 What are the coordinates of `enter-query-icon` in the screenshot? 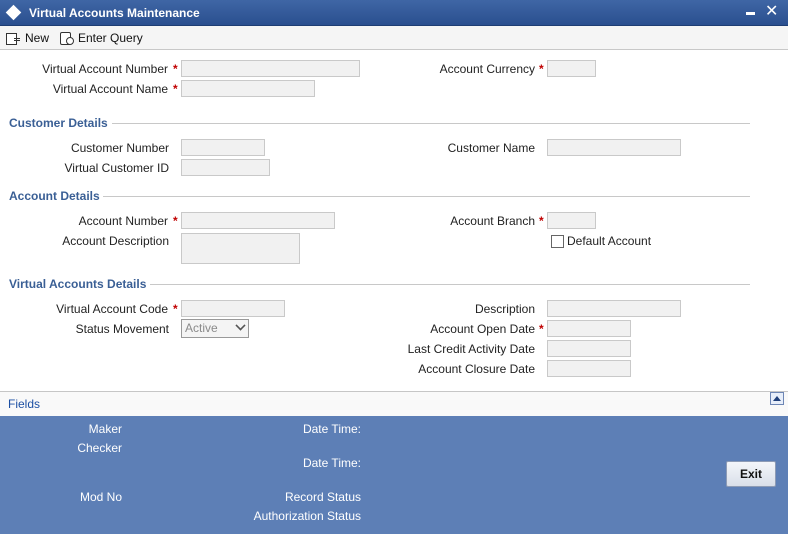 It's located at (66, 38).